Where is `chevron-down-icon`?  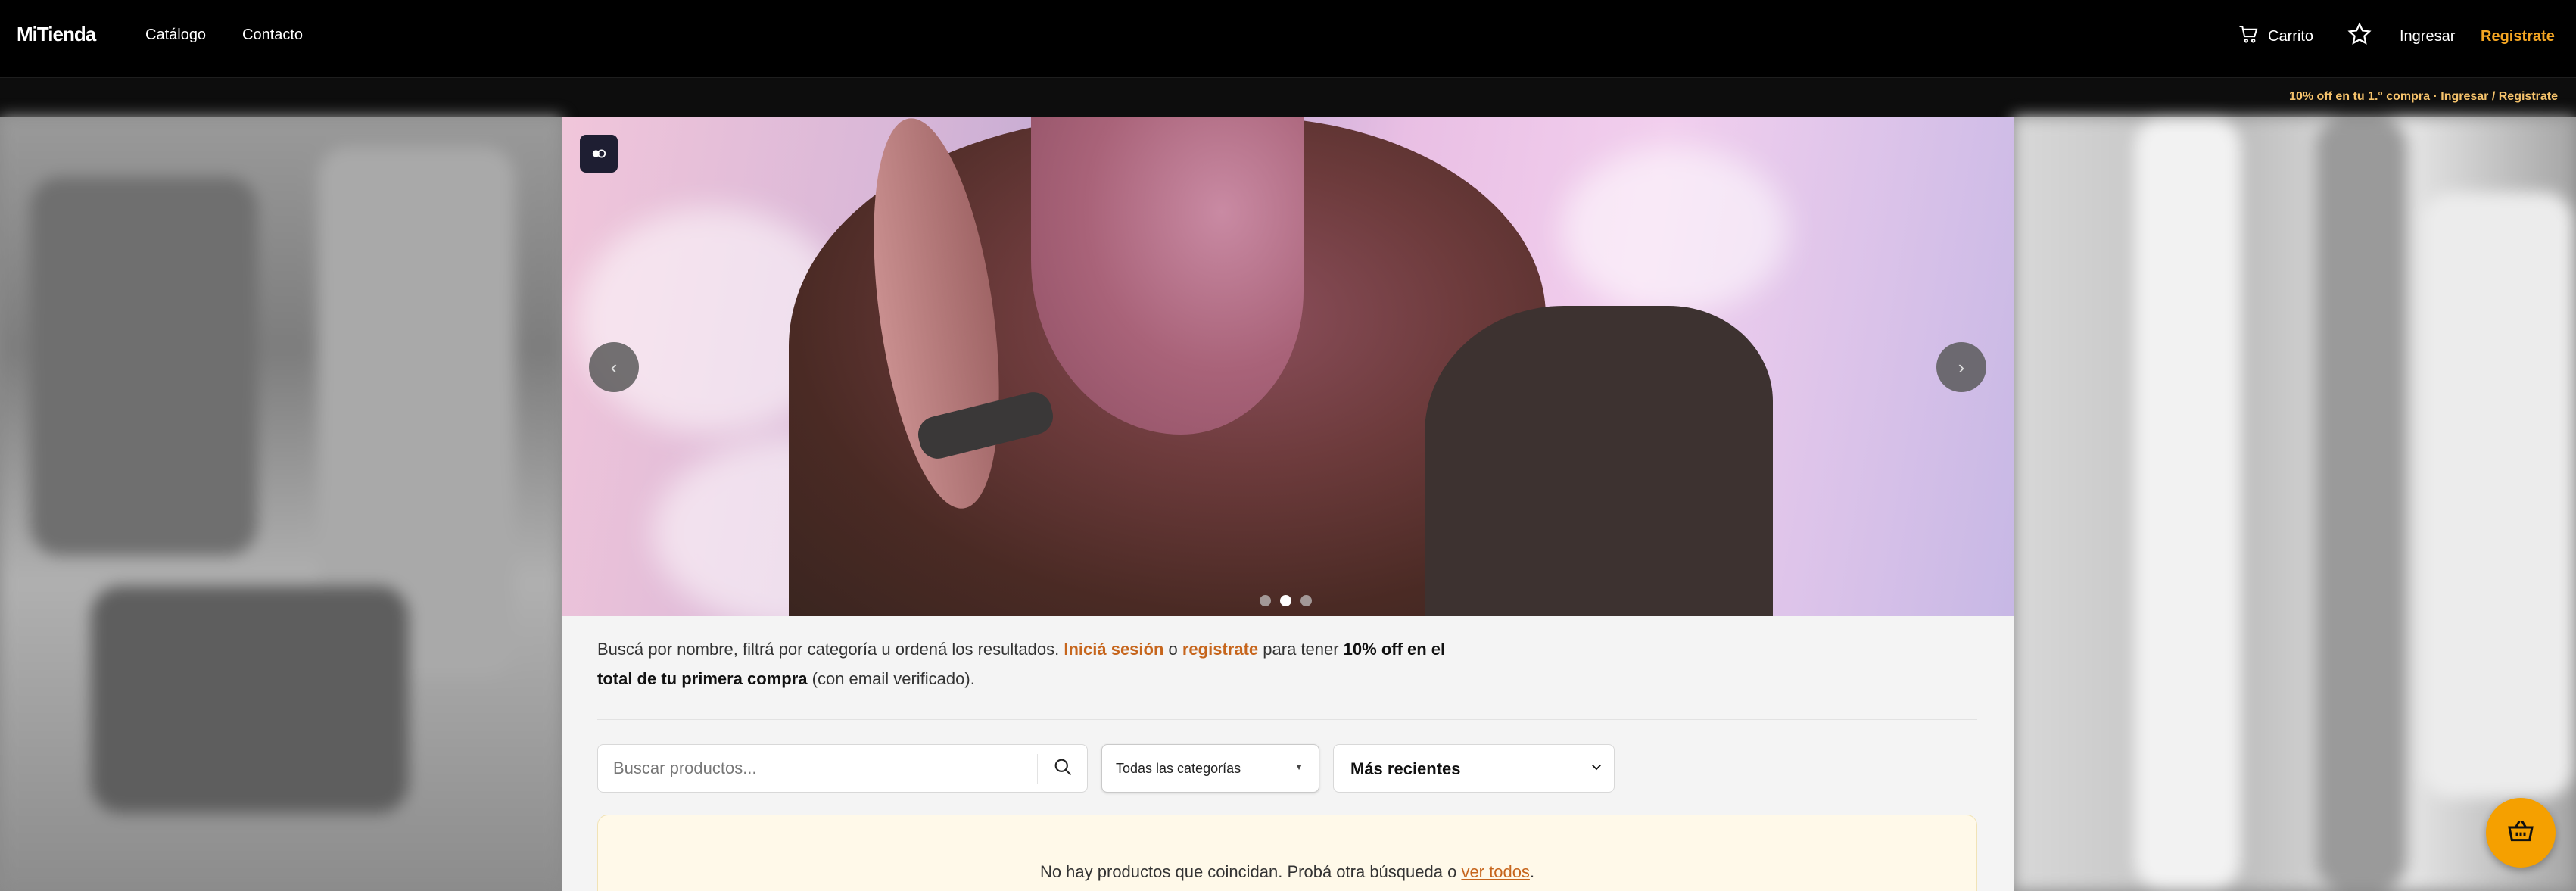
chevron-down-icon is located at coordinates (1596, 768).